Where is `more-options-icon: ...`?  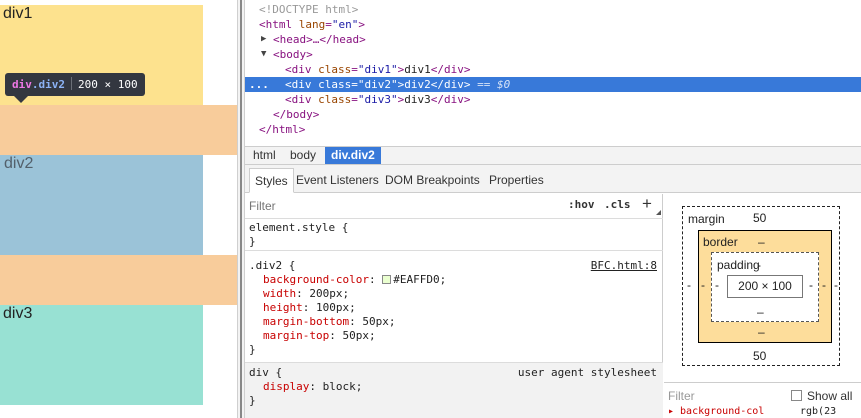 more-options-icon: ... is located at coordinates (259, 84).